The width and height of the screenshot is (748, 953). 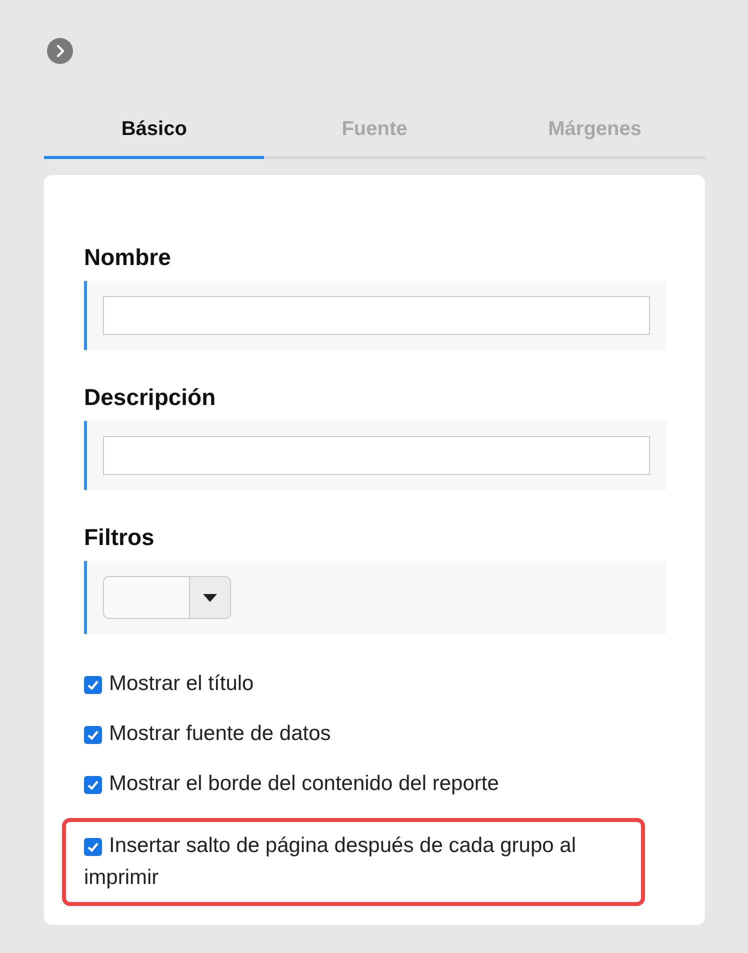 What do you see at coordinates (375, 784) in the screenshot?
I see `checkbox-label: Mostrar el borde del contenido del reporte` at bounding box center [375, 784].